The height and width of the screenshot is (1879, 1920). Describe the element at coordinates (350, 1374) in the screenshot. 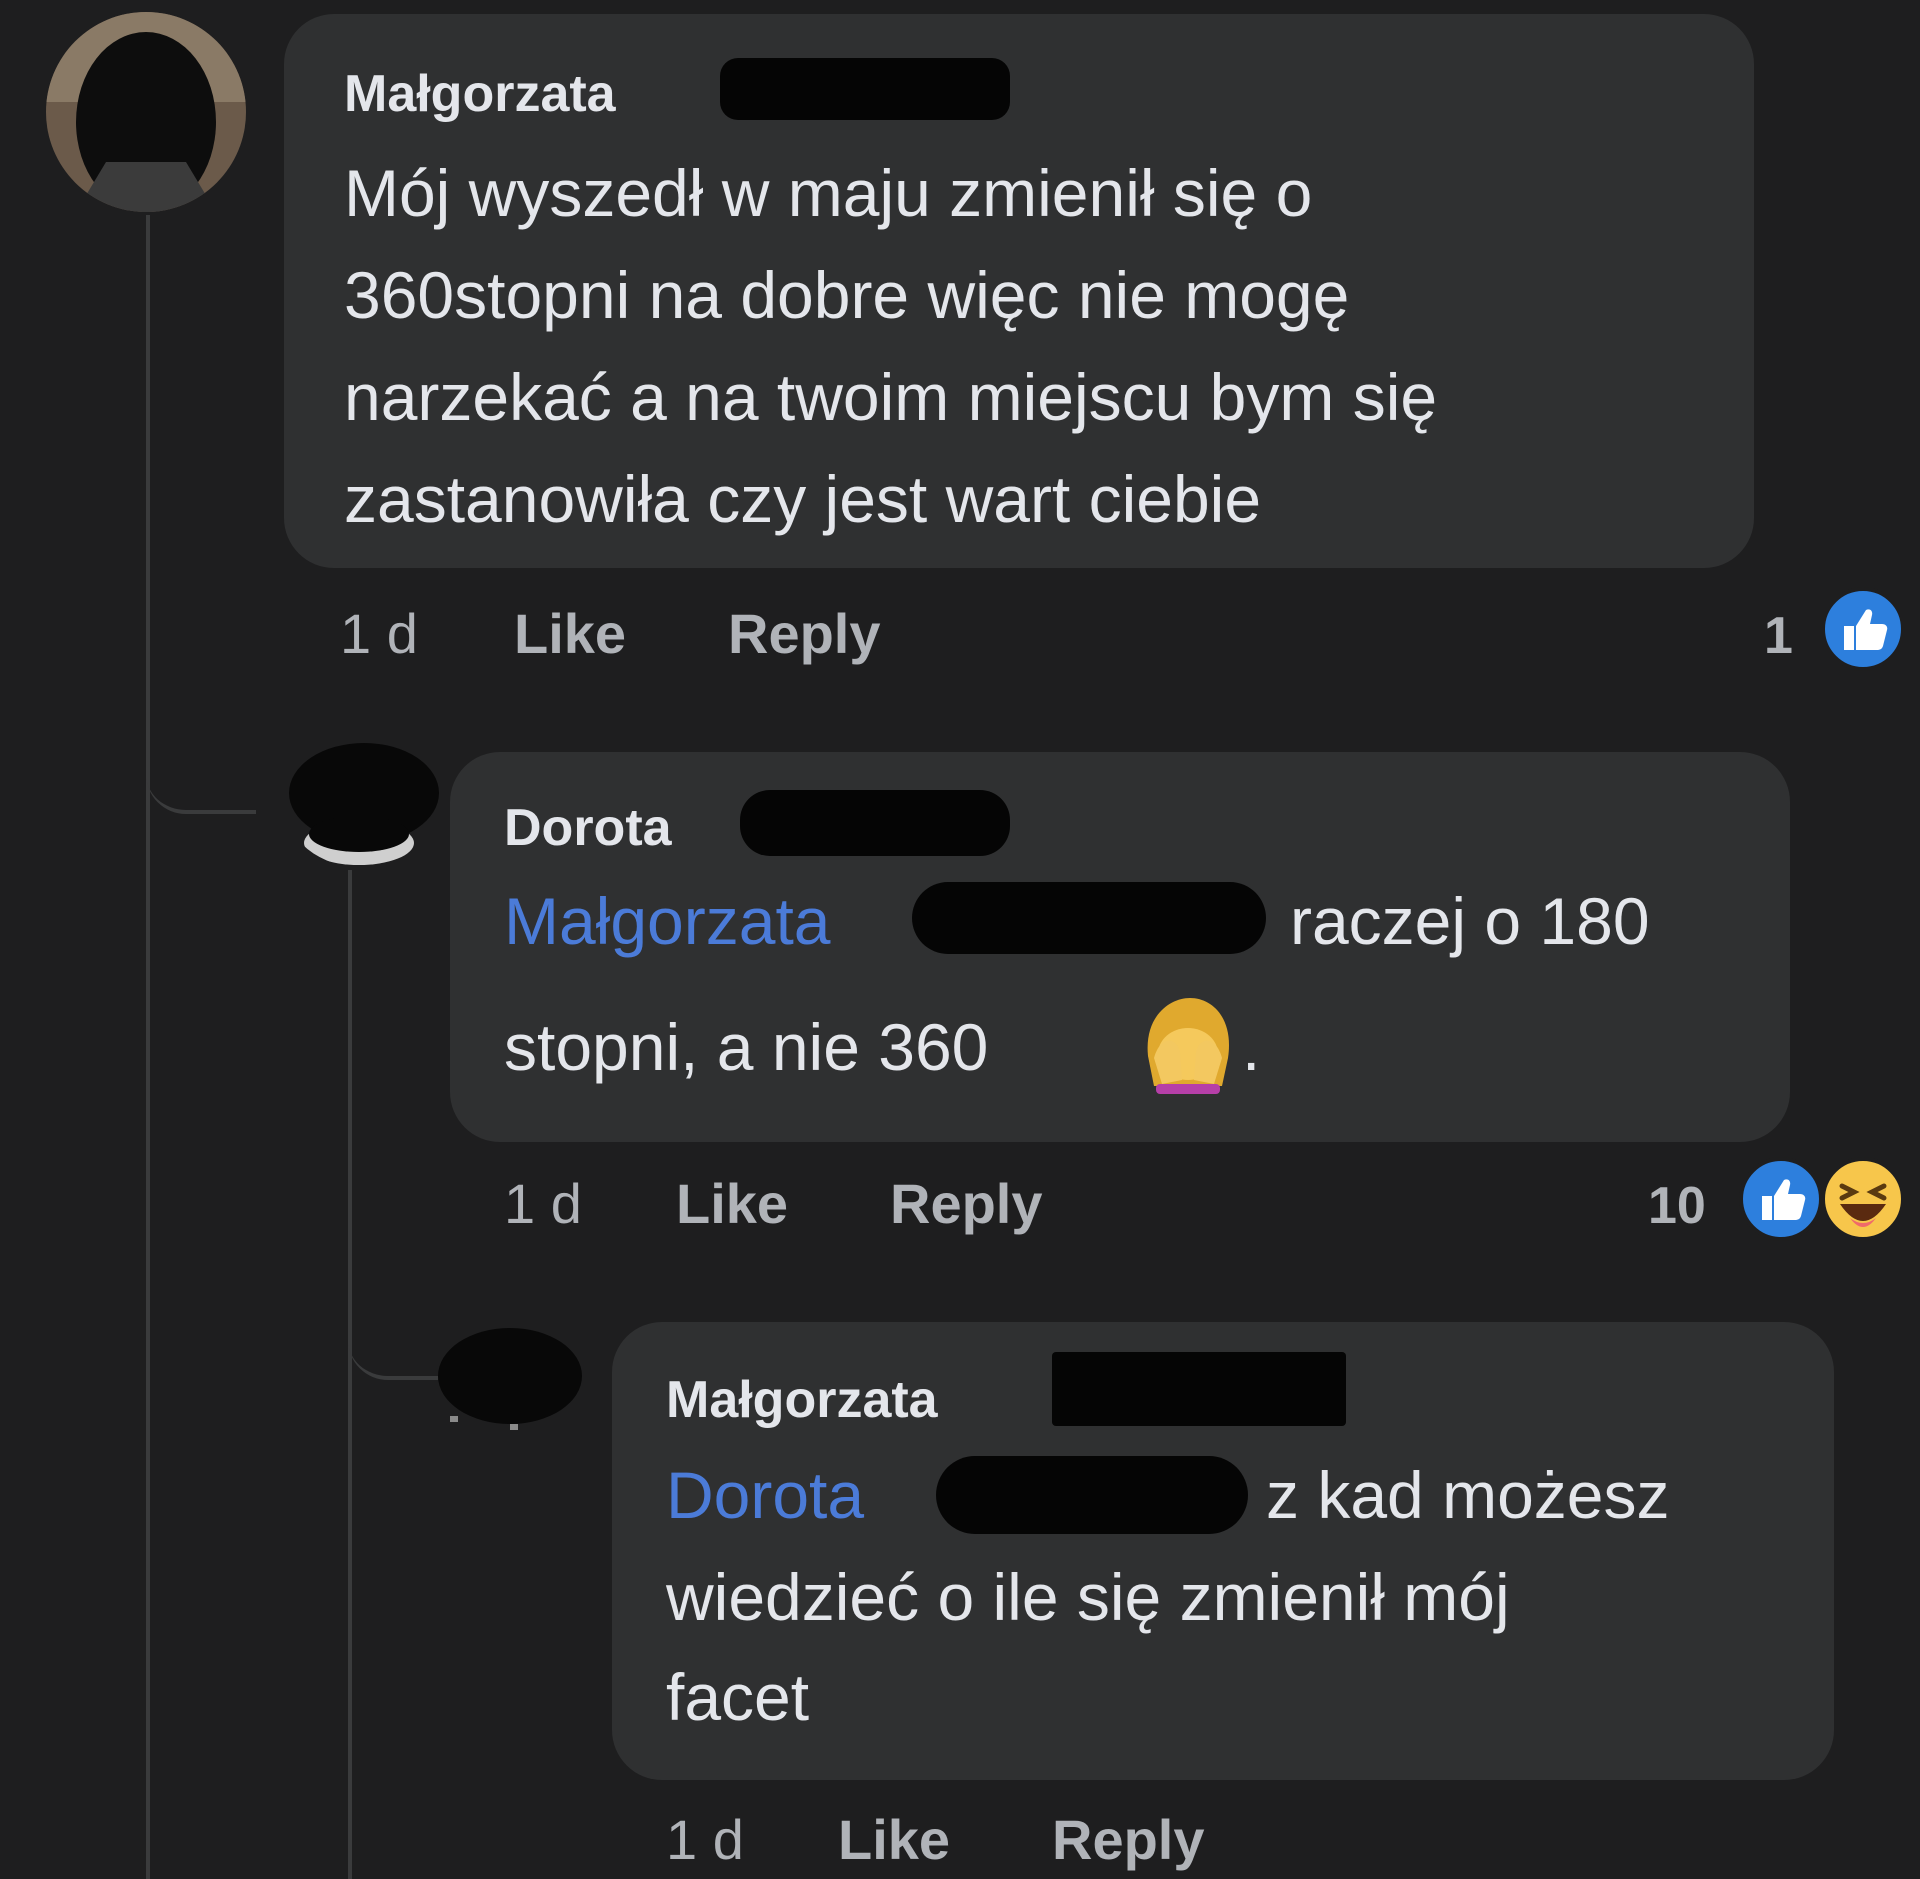

I see `thread-line-reply` at that location.